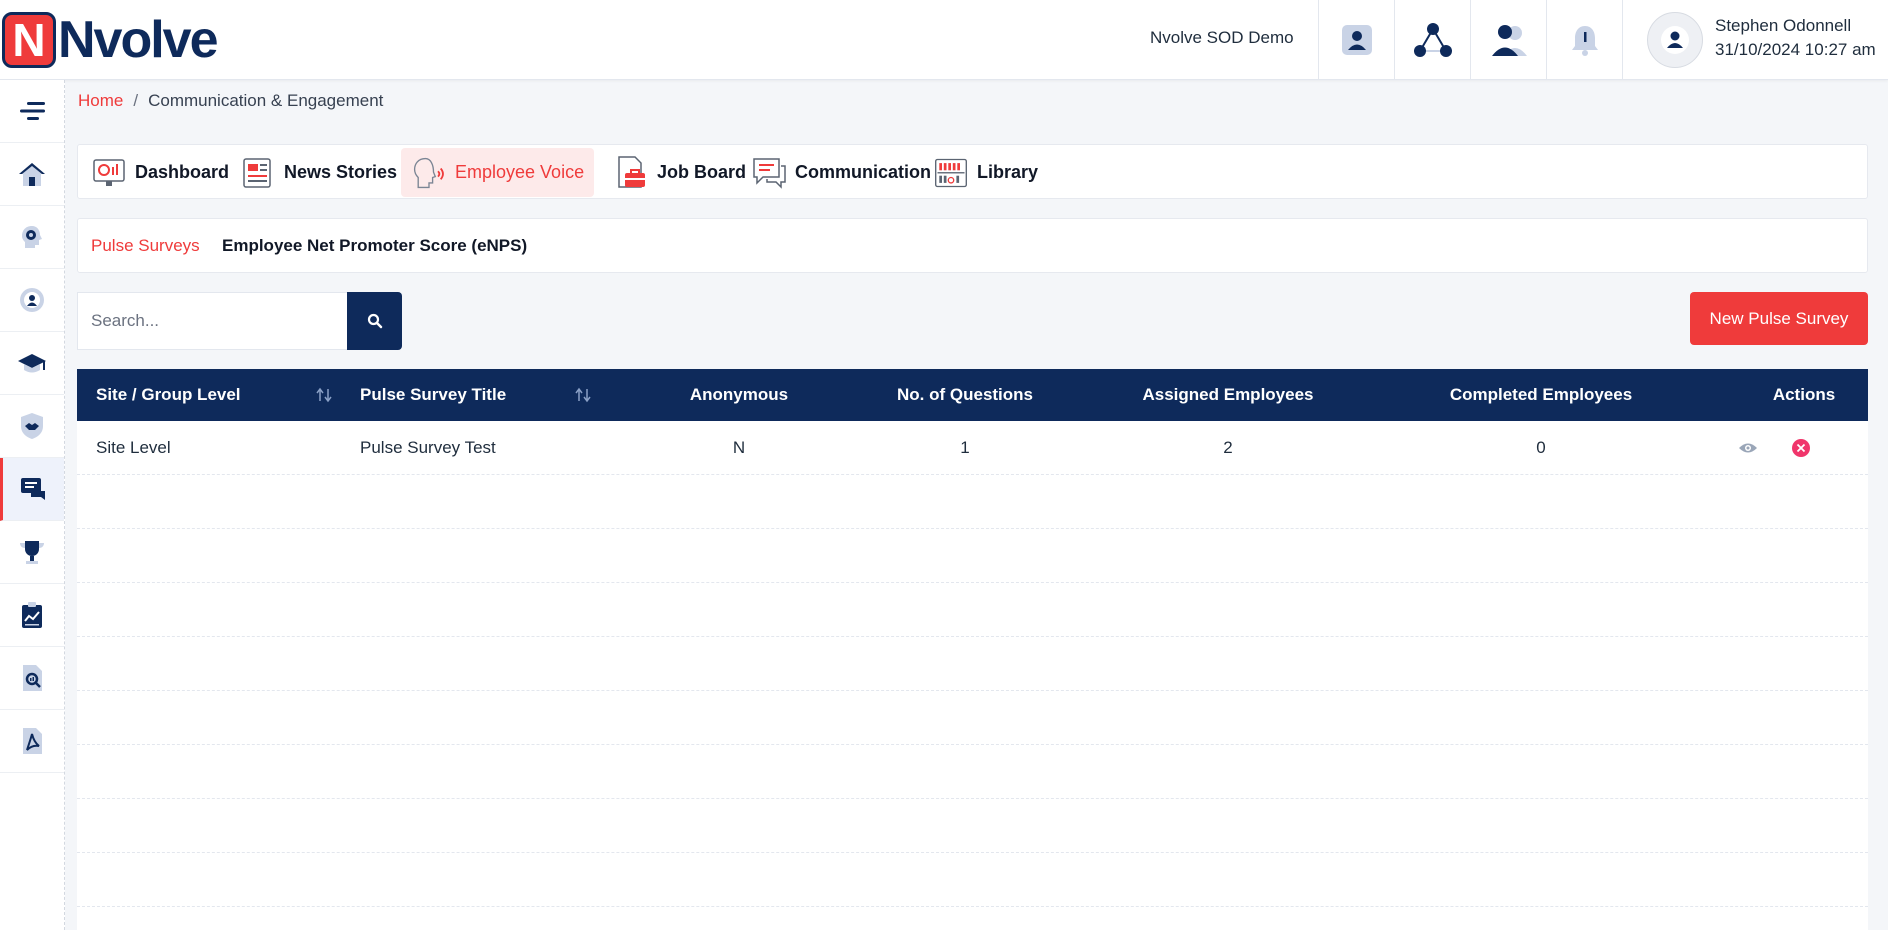 Image resolution: width=1888 pixels, height=930 pixels. What do you see at coordinates (266, 100) in the screenshot?
I see `breadcrumb-current: Communication & Engagement` at bounding box center [266, 100].